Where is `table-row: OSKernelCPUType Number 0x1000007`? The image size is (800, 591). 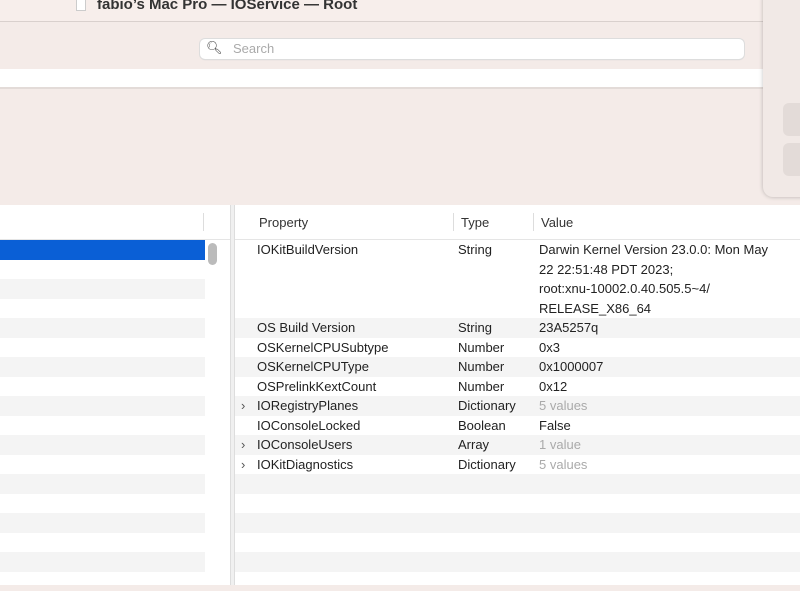
table-row: OSKernelCPUType Number 0x1000007 is located at coordinates (517, 367).